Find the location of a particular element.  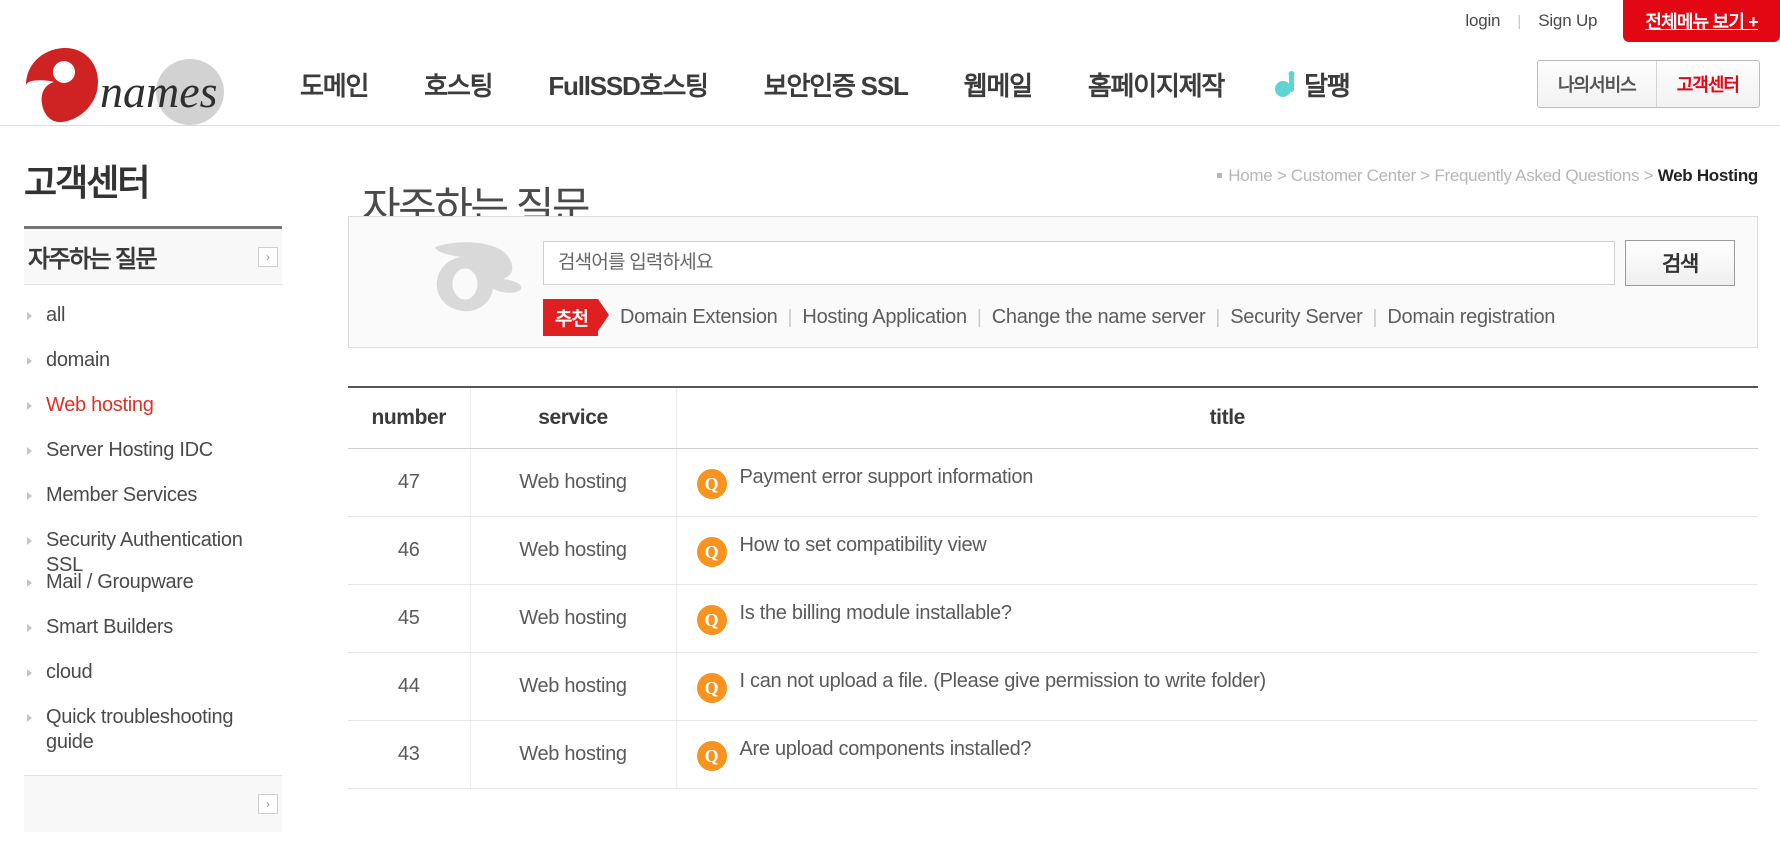

keyword-security-server: Security Server is located at coordinates (1296, 317).